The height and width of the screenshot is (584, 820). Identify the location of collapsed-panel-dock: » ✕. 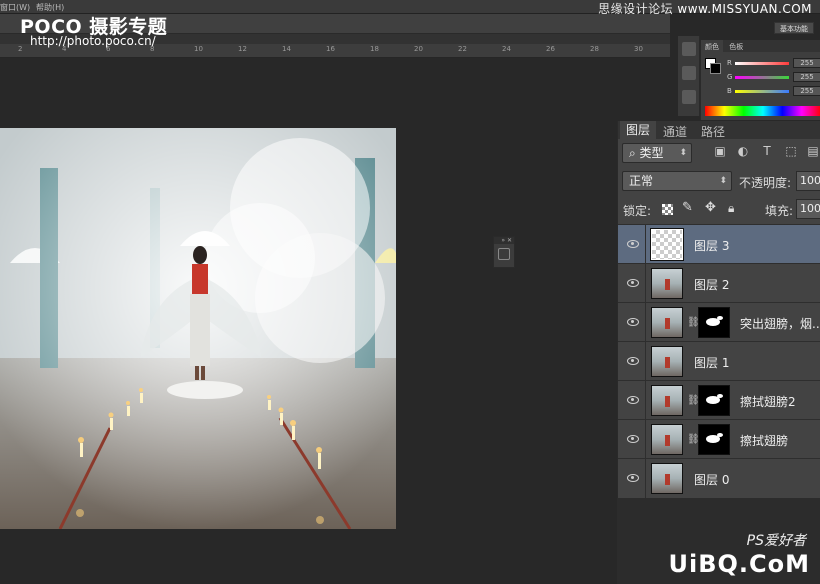
(504, 252).